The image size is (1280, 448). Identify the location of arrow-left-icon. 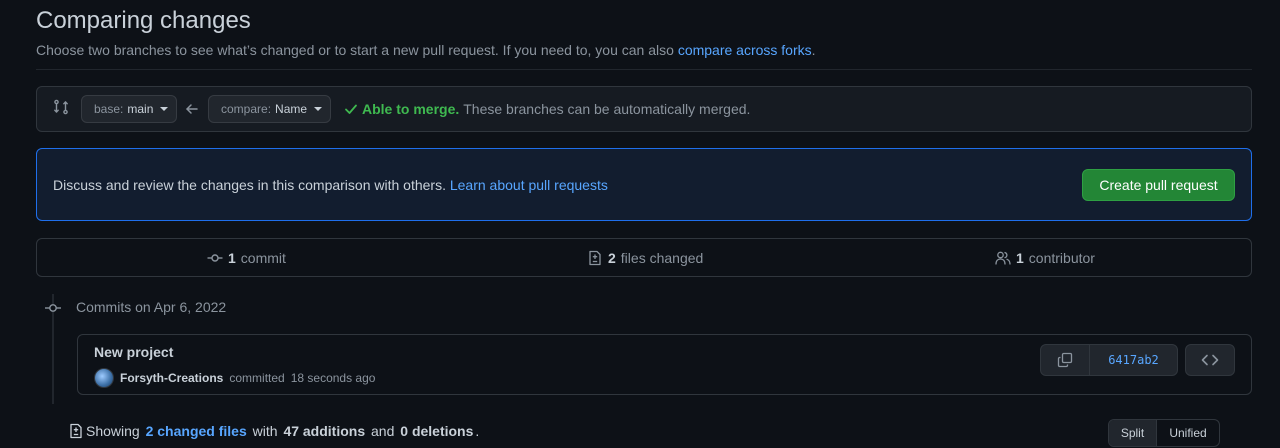
(192, 109).